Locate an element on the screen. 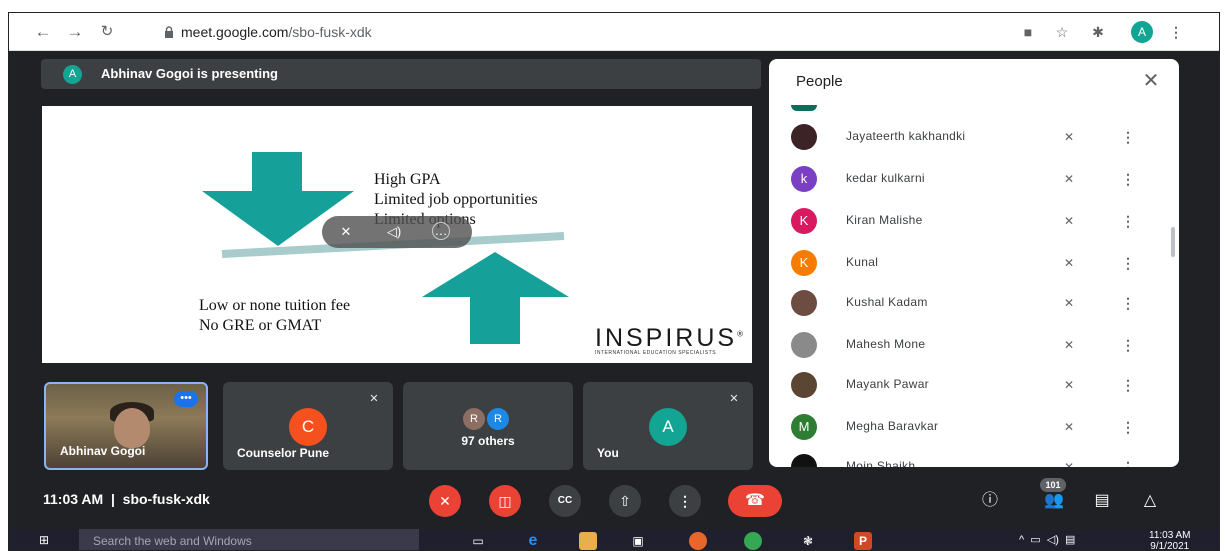  participant-tile-others: R R 97 others is located at coordinates (488, 426).